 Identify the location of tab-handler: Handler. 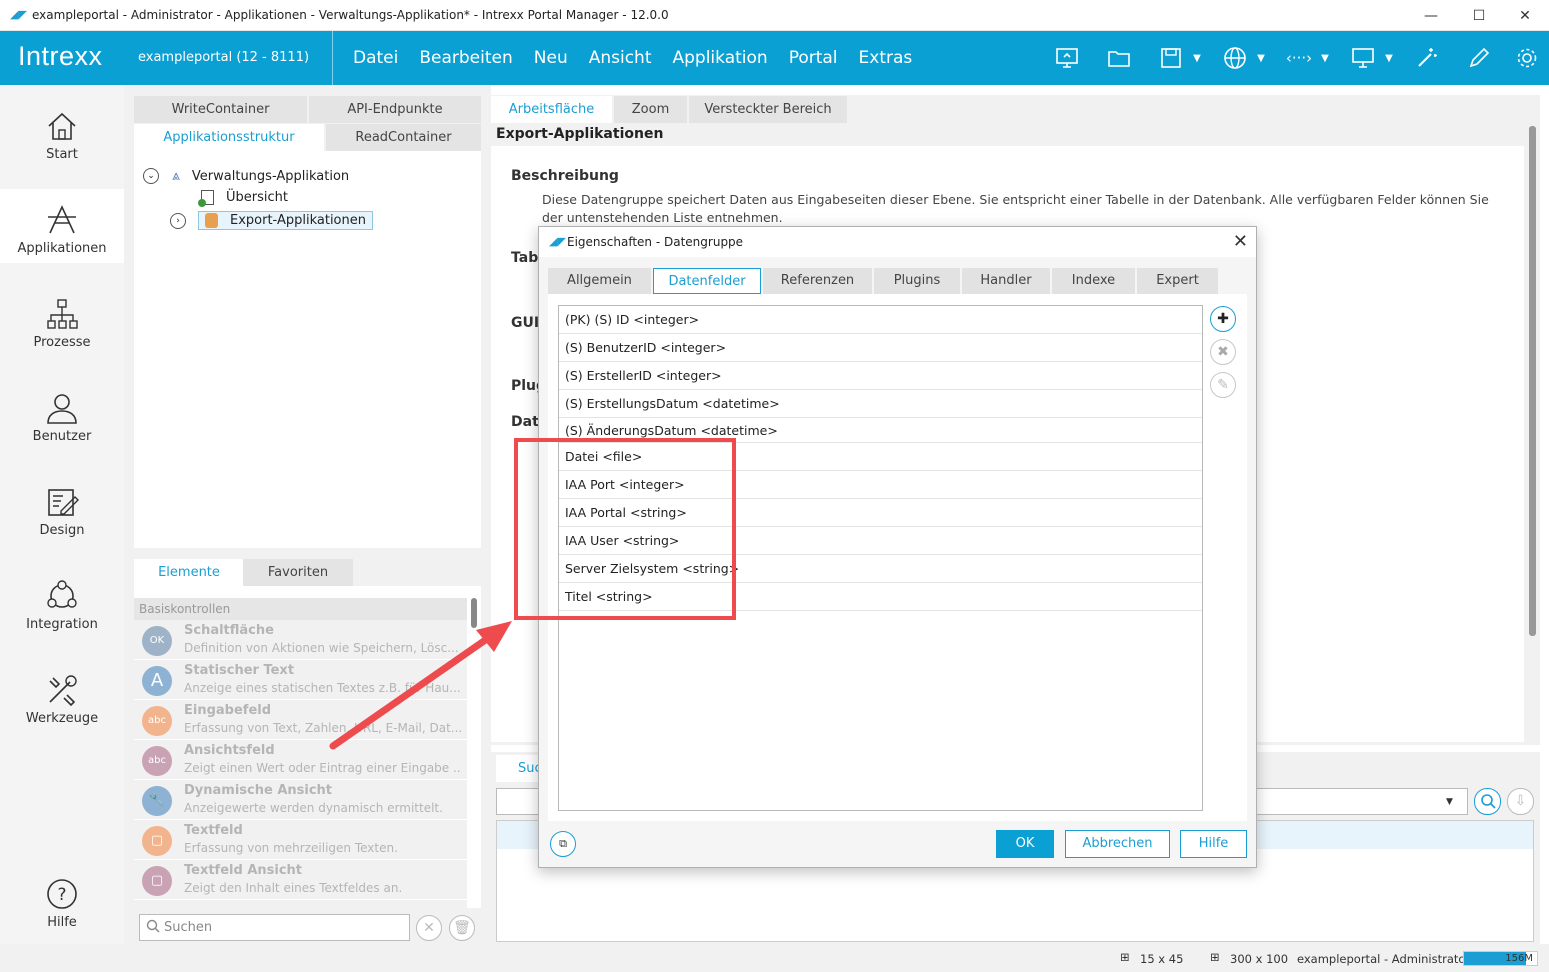
(1006, 281).